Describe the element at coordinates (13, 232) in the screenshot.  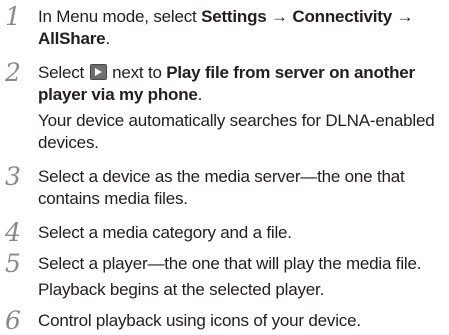
I see `step-number: 4` at that location.